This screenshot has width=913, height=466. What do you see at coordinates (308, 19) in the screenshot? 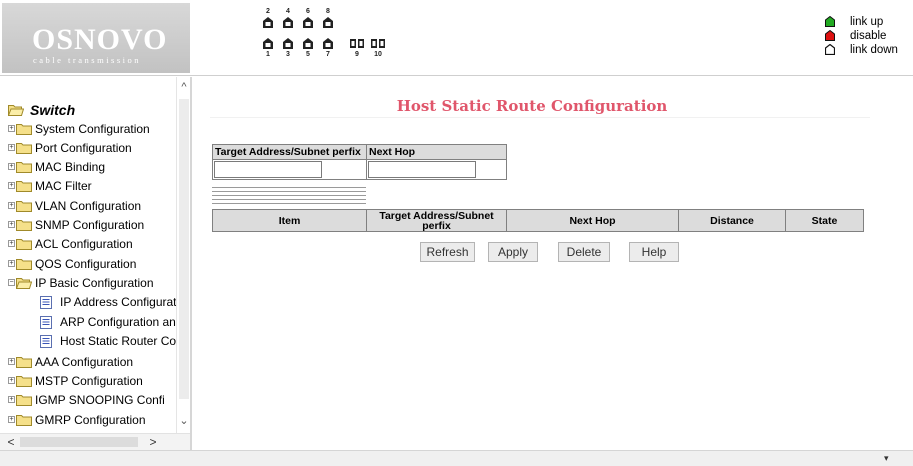
I see `port-6-icon: 6` at bounding box center [308, 19].